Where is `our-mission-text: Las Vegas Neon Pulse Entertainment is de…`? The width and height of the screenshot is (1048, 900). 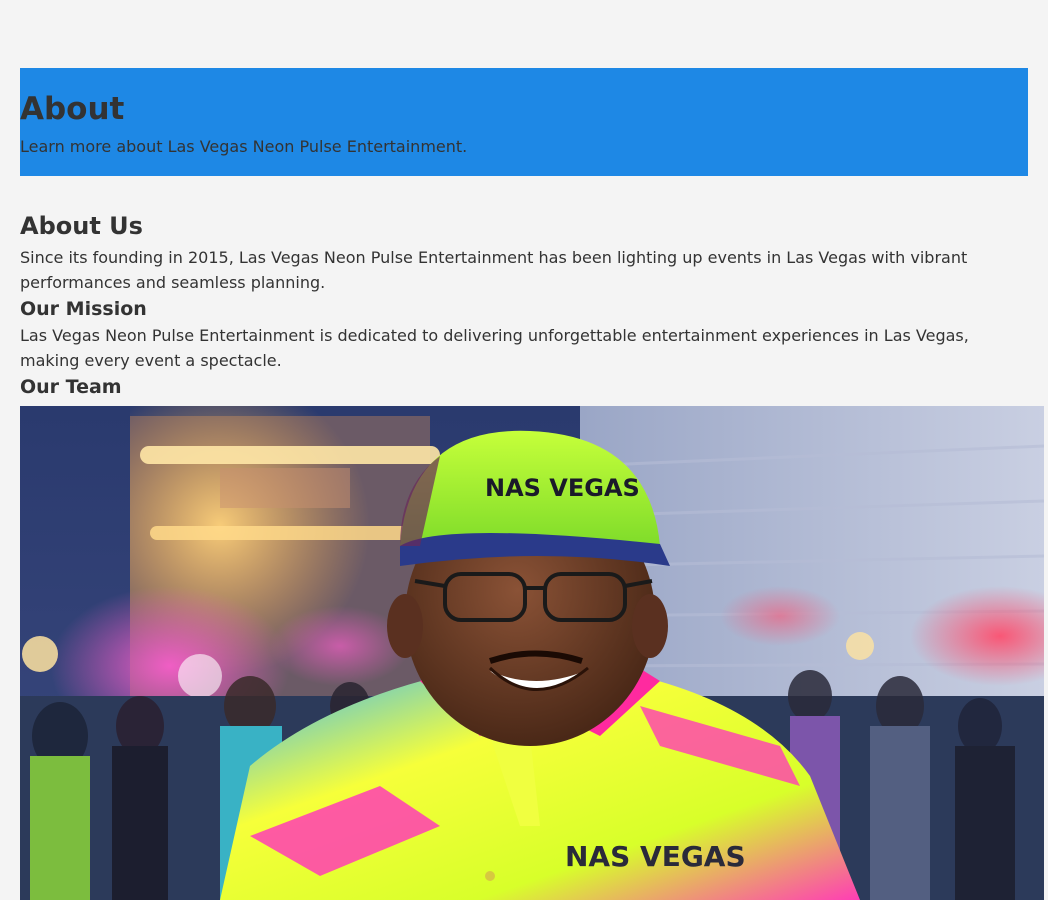
our-mission-text: Las Vegas Neon Pulse Entertainment is de… is located at coordinates (494, 348).